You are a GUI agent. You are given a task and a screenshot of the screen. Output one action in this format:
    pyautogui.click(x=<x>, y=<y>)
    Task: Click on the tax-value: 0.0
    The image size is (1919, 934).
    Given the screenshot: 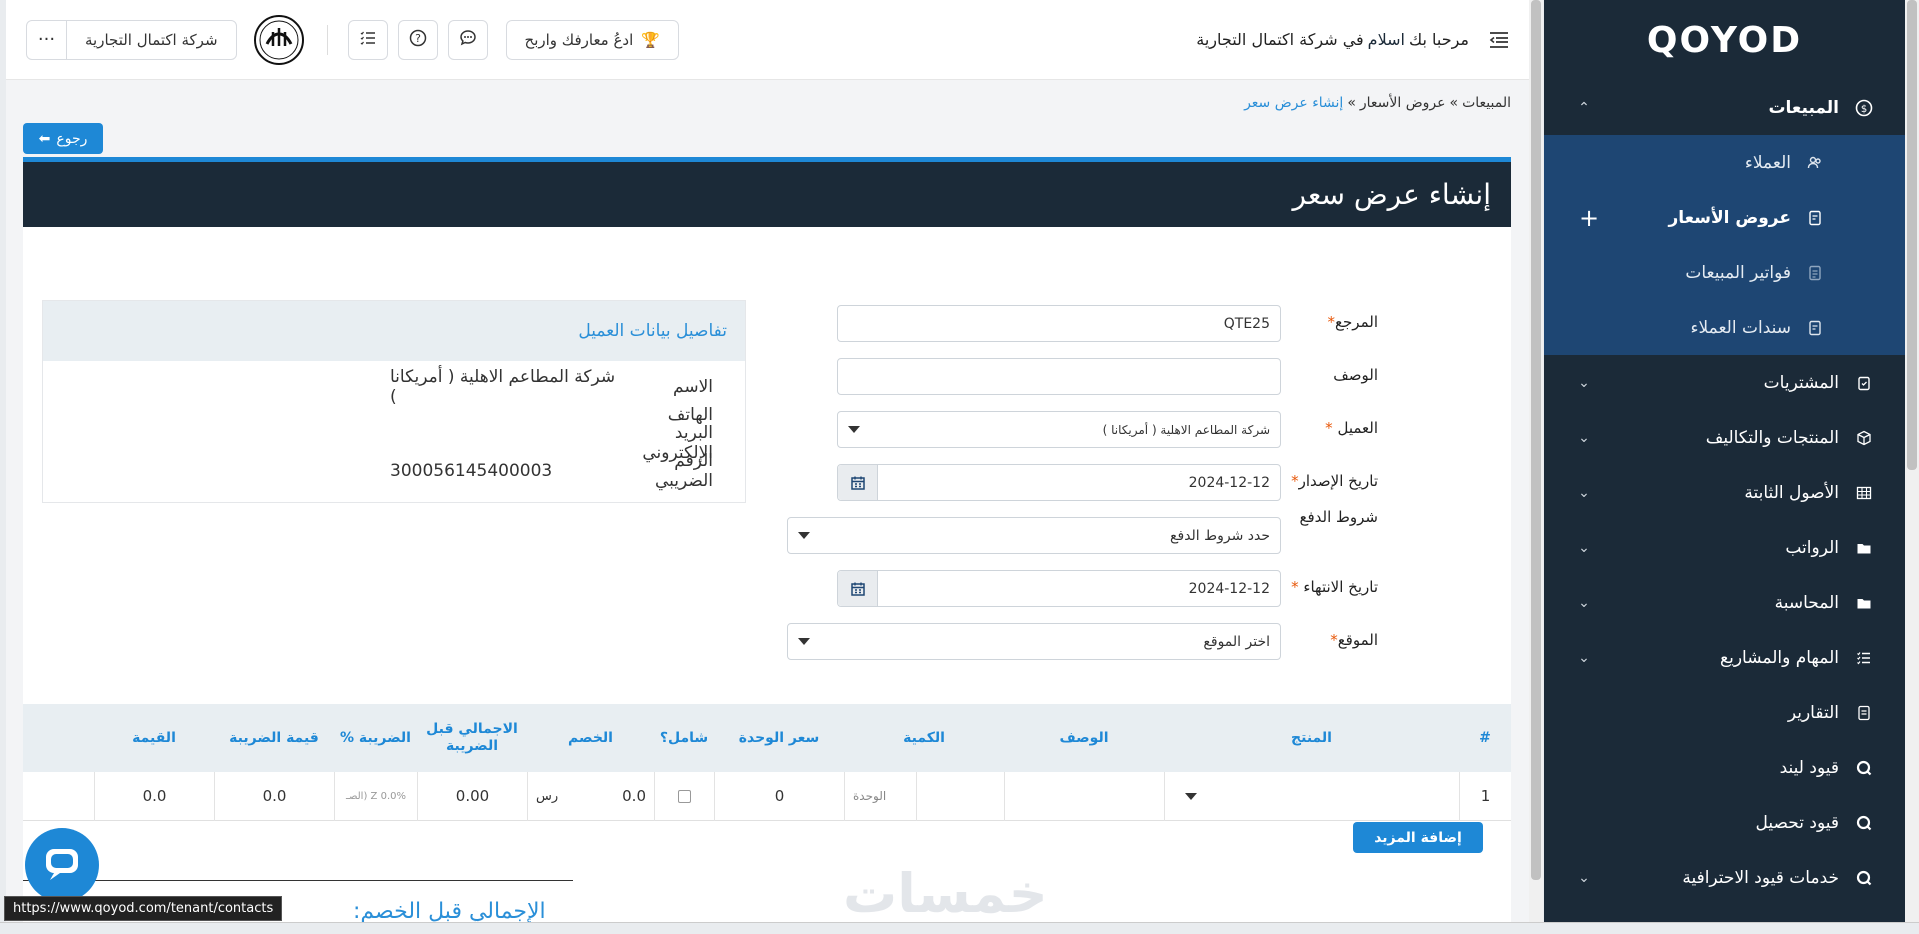 What is the action you would take?
    pyautogui.click(x=274, y=796)
    